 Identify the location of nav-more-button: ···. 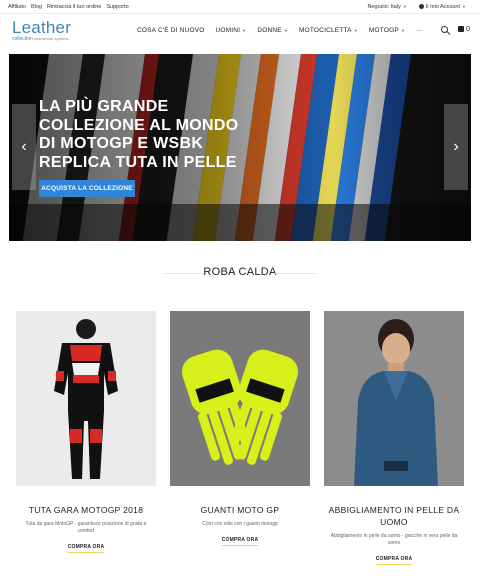
(419, 30).